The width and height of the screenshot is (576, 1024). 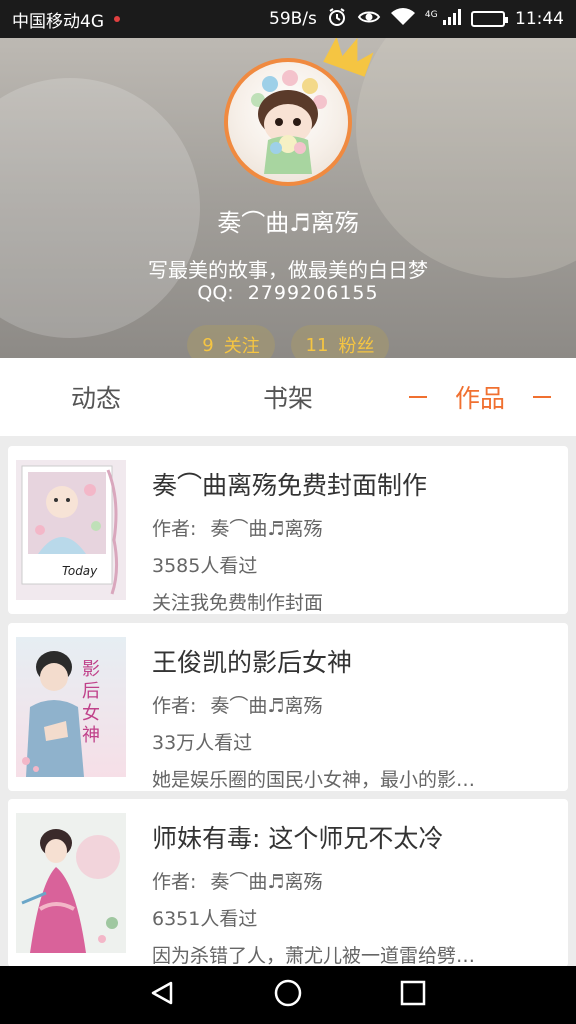 What do you see at coordinates (241, 346) in the screenshot?
I see `following-label: 关注` at bounding box center [241, 346].